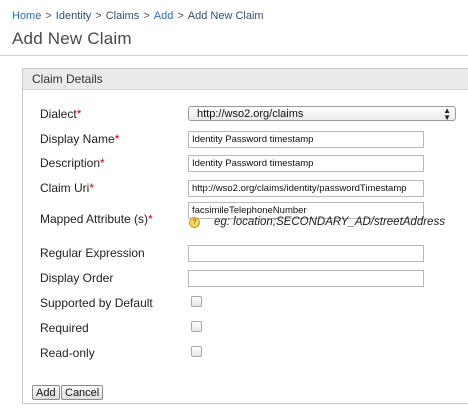  I want to click on mapped-attribute-label: Mapped Attribute (s)*, so click(96, 219).